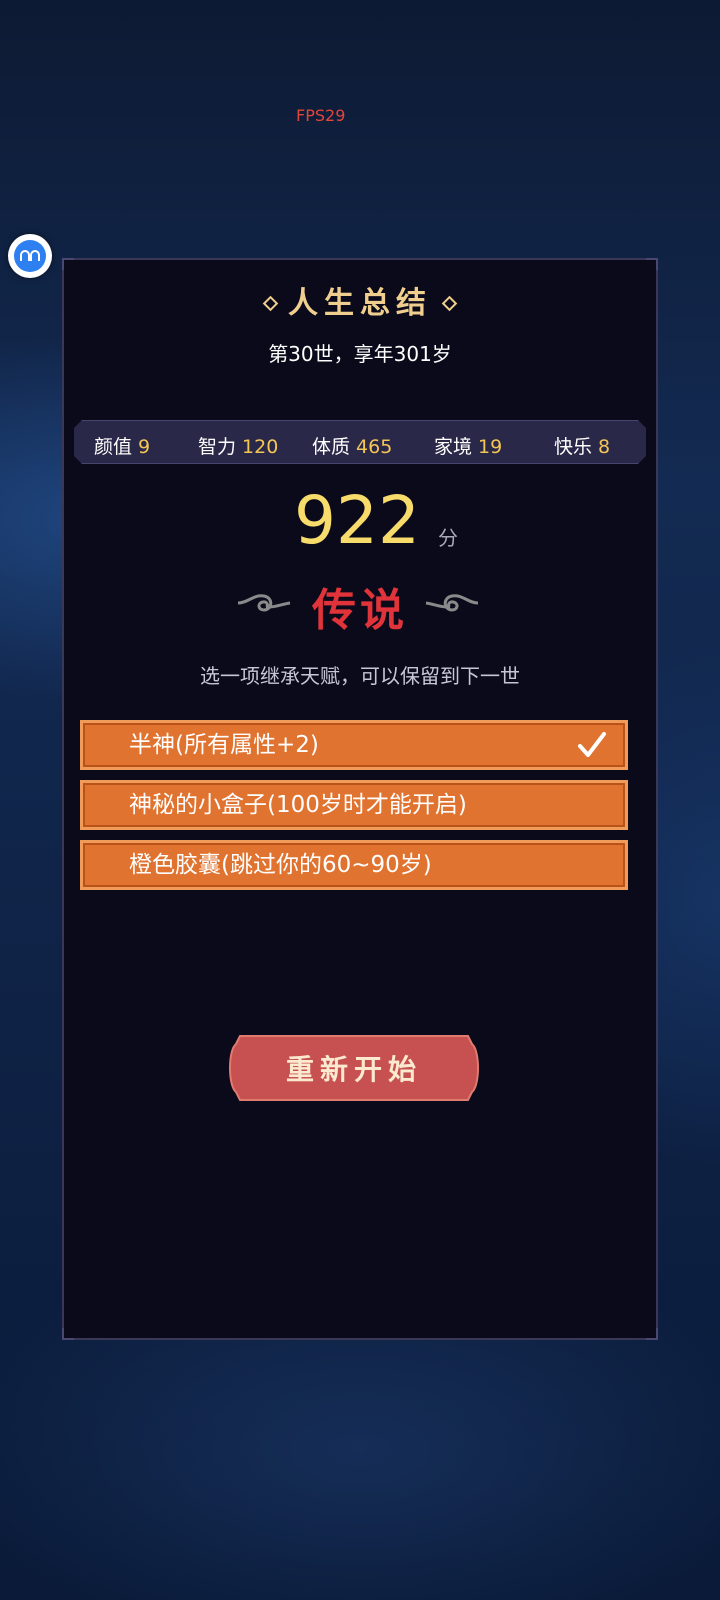  I want to click on stat-appearance: 颜值 9, so click(122, 447).